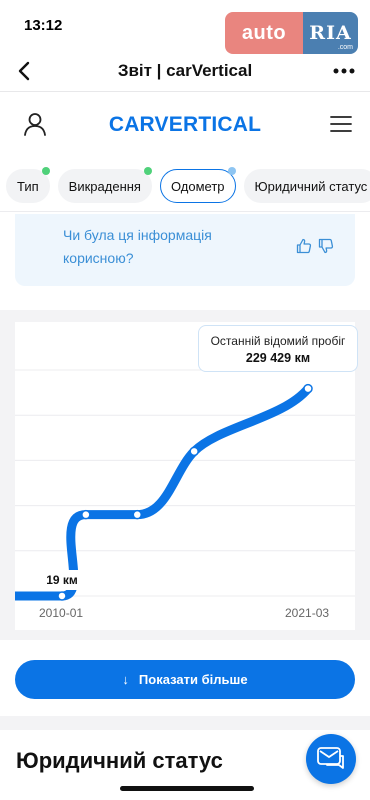 The height and width of the screenshot is (800, 370). Describe the element at coordinates (341, 124) in the screenshot. I see `hamburger-menu-icon` at that location.